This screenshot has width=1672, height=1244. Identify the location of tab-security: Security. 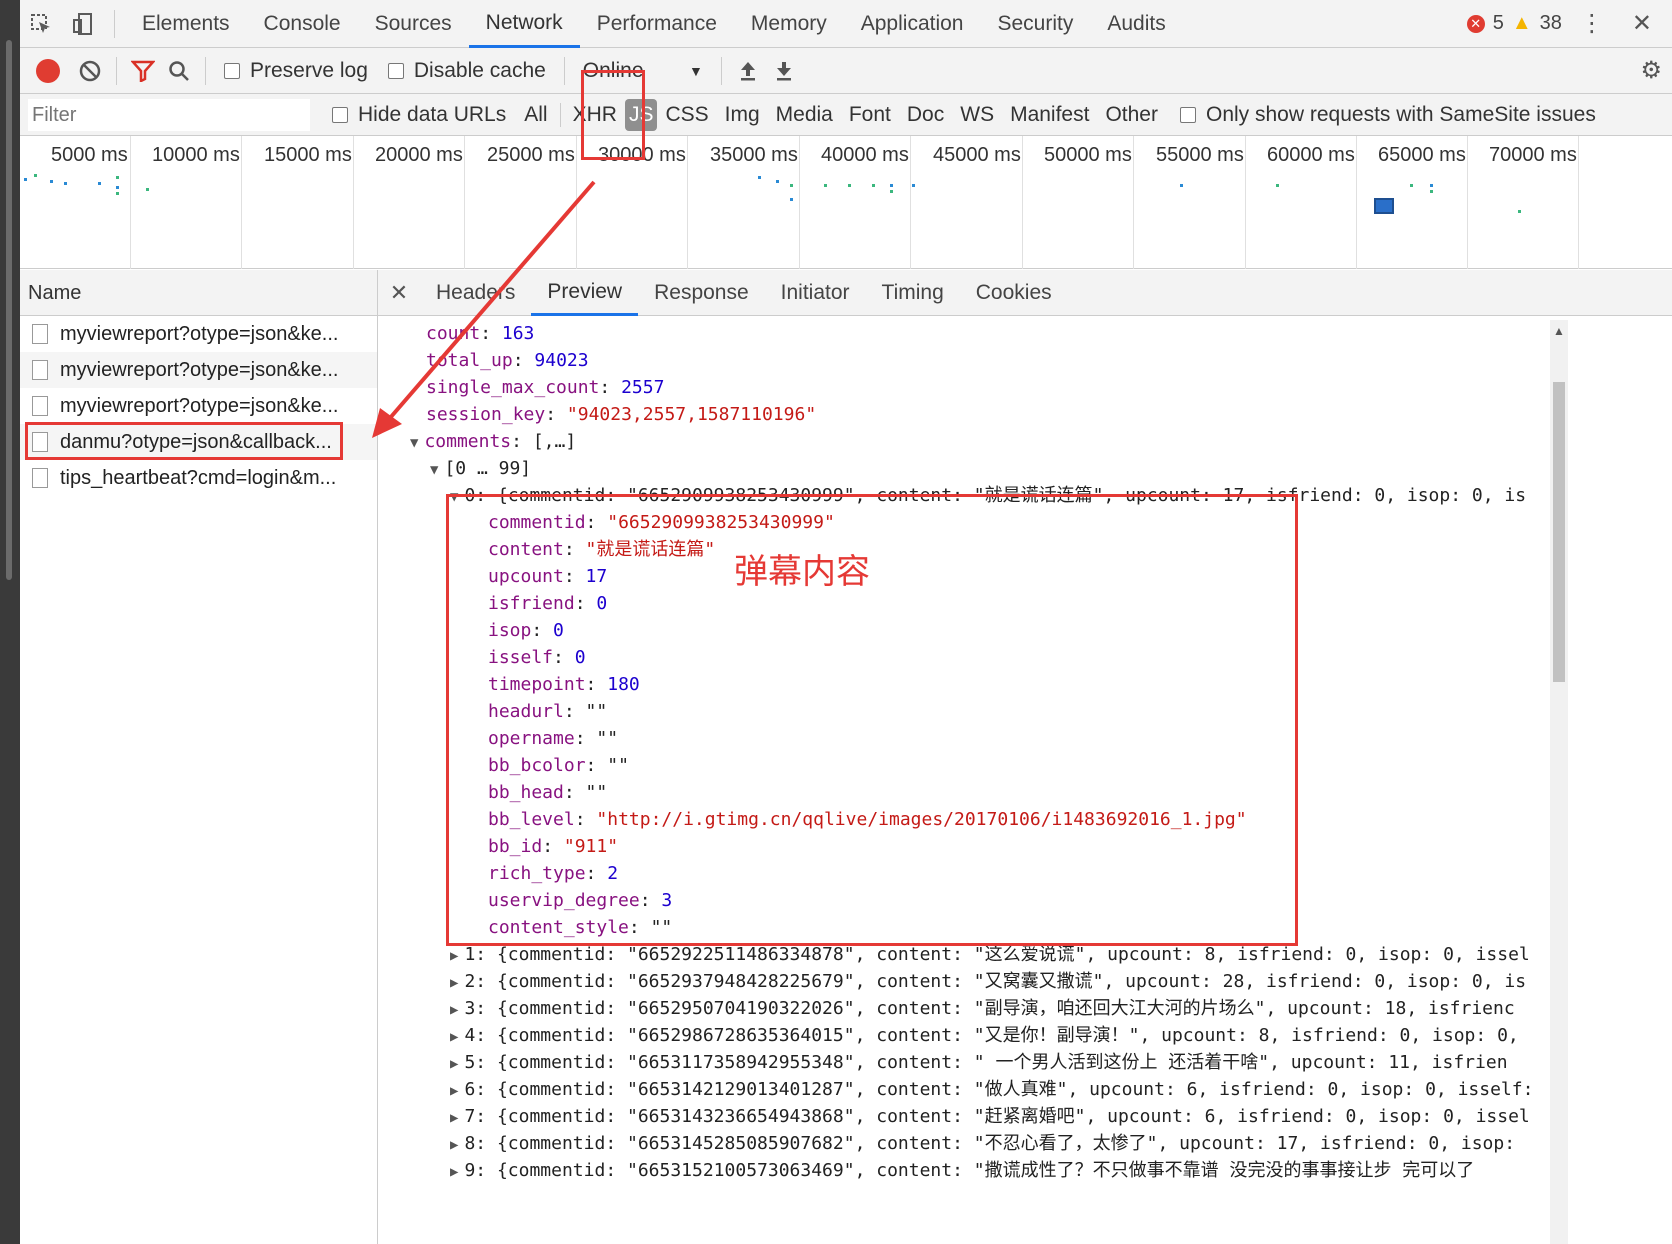
(1035, 24).